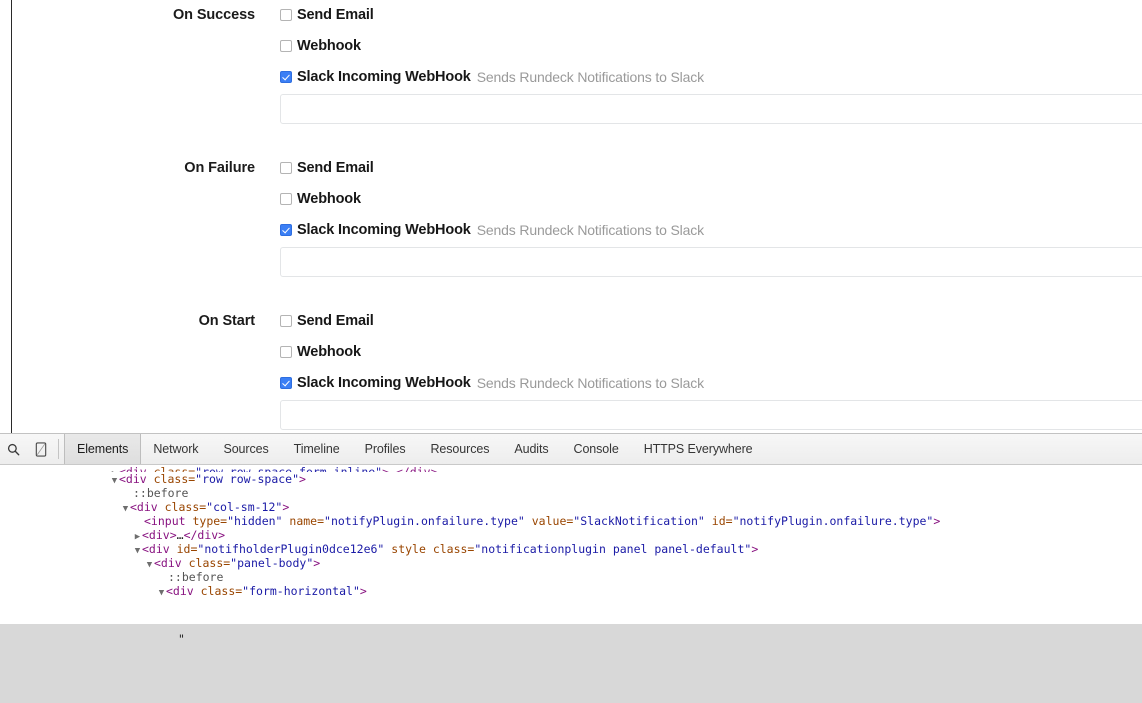  Describe the element at coordinates (227, 321) in the screenshot. I see `group-label-on-start: On Start` at that location.